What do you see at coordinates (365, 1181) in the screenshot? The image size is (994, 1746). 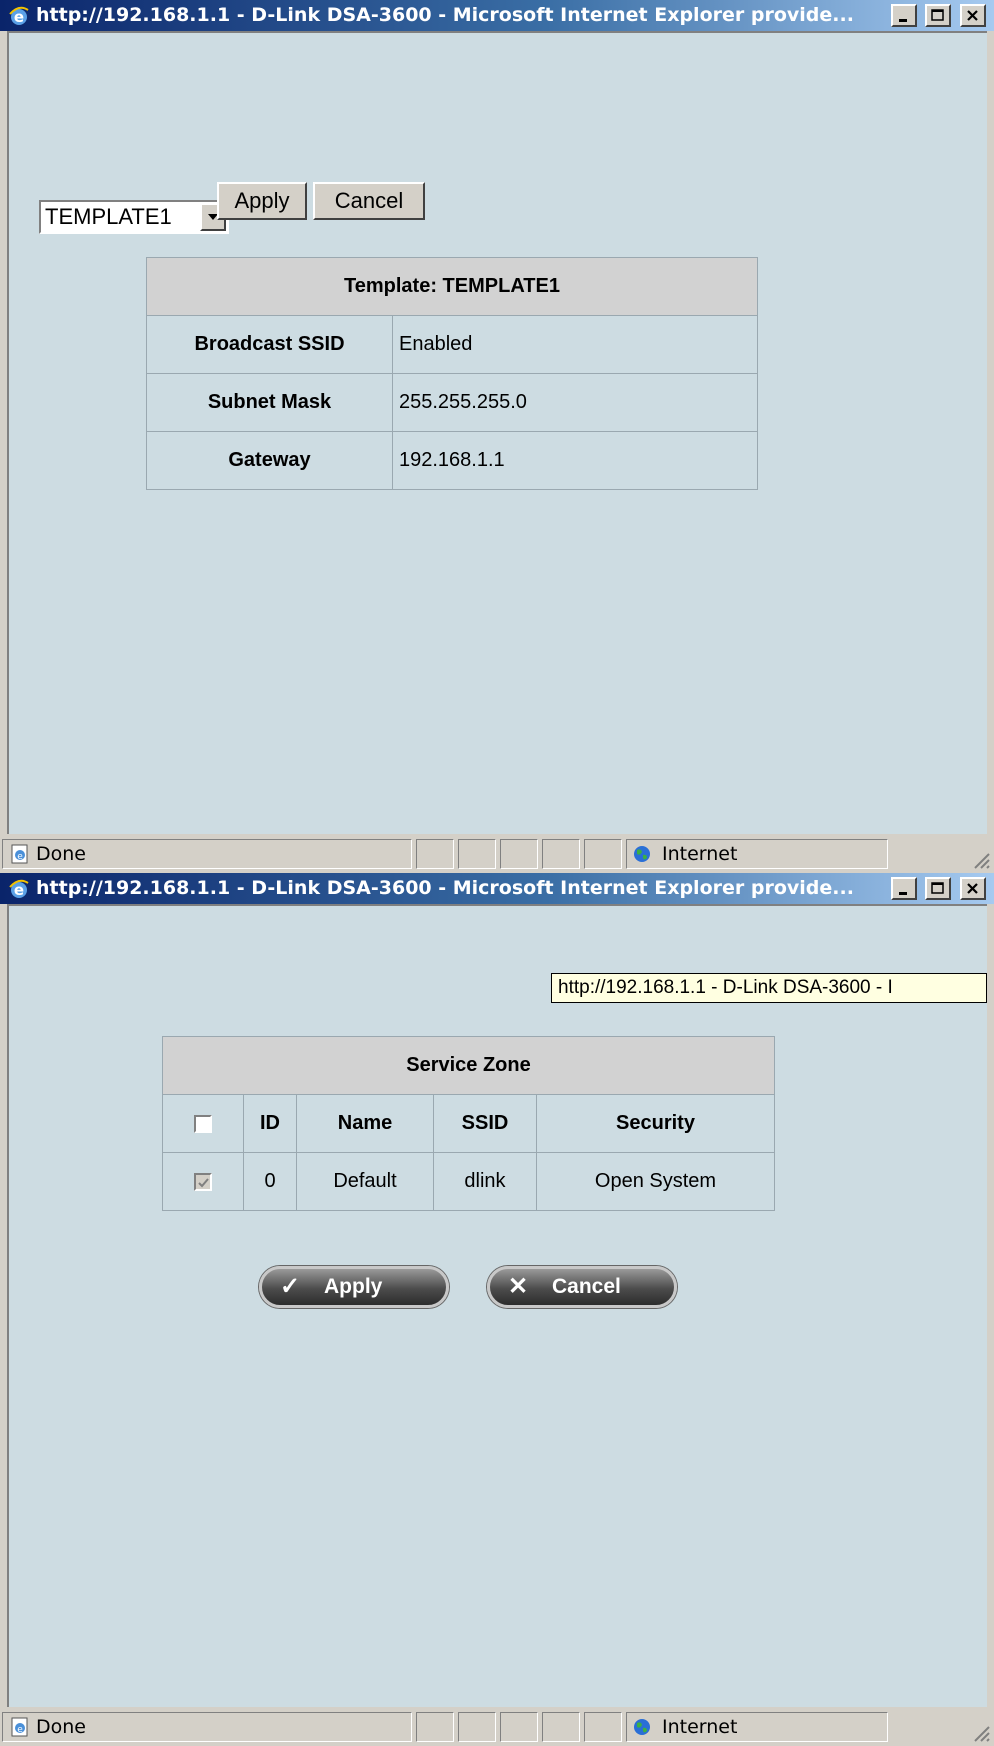 I see `cell-name: Default` at bounding box center [365, 1181].